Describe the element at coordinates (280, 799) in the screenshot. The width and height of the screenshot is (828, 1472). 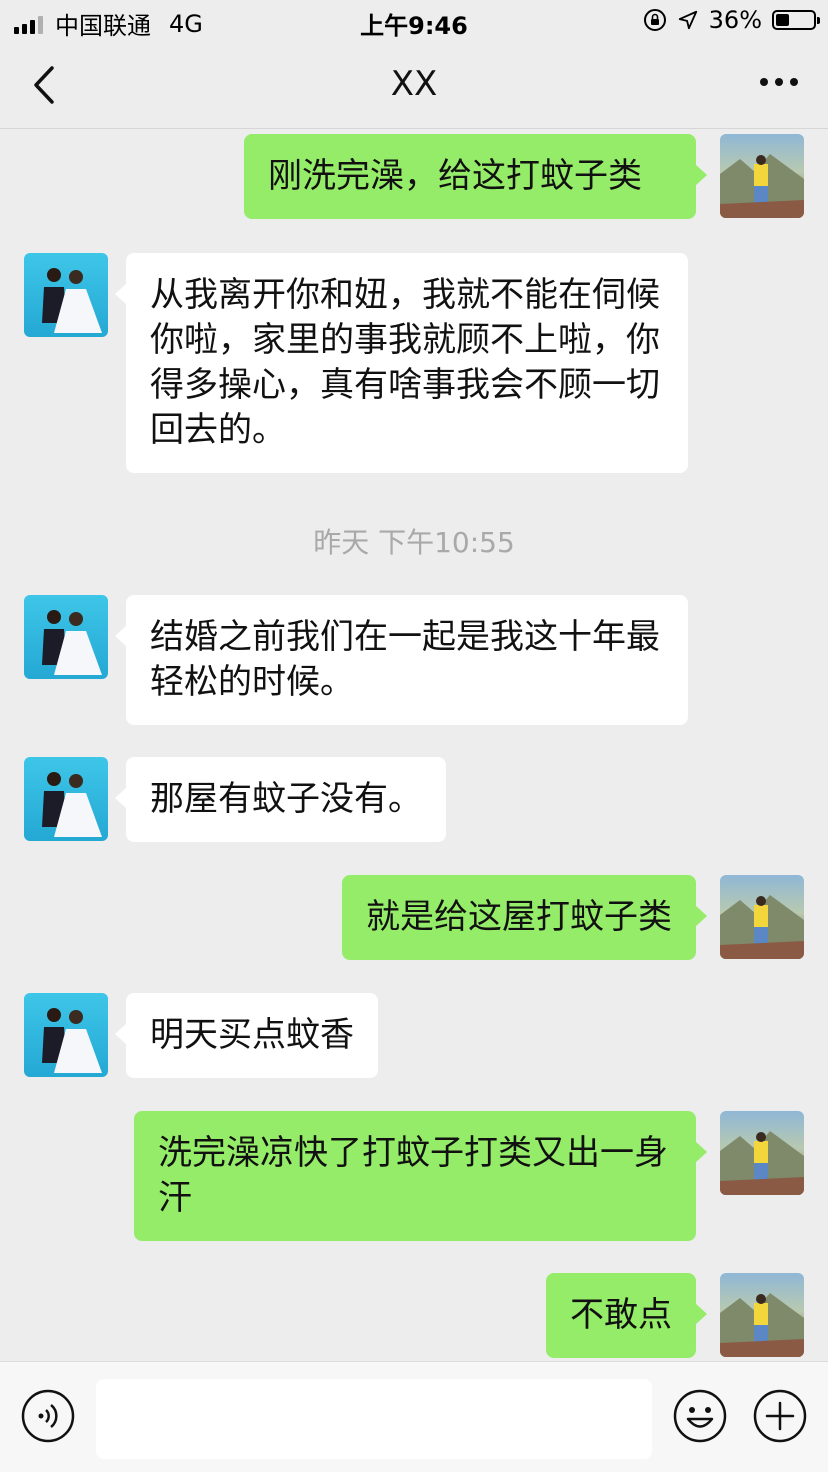
I see `message-bubble-received: 那屋有蚊子没有。` at that location.